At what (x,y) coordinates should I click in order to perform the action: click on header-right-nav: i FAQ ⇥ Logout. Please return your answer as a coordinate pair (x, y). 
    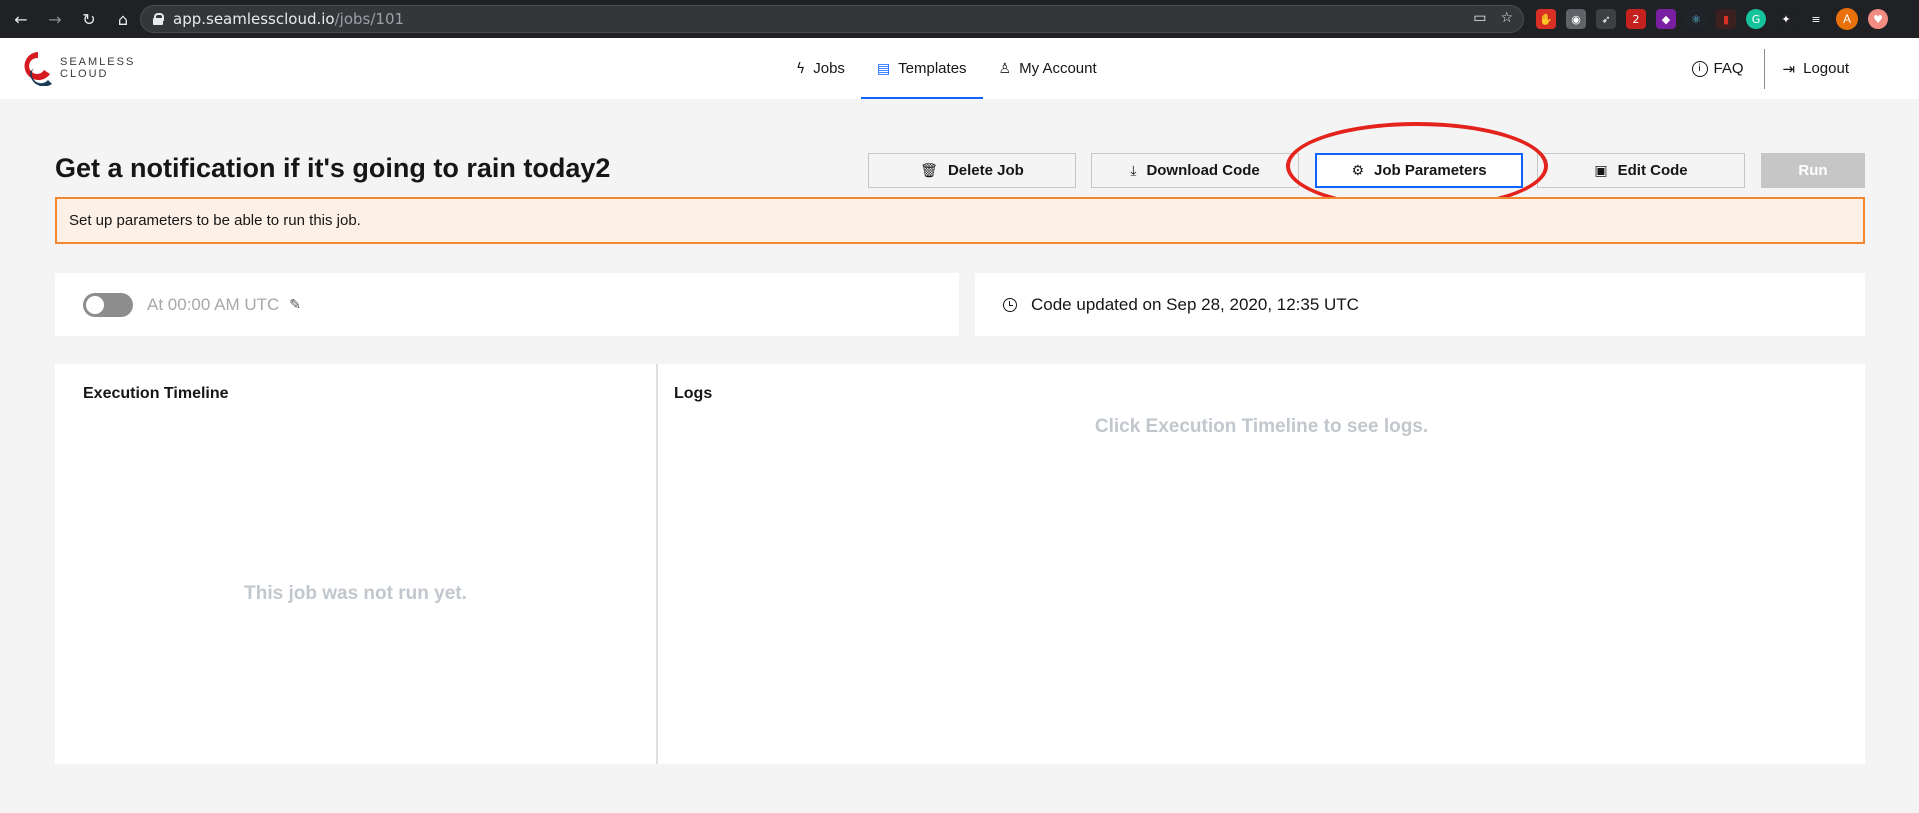
    Looking at the image, I should click on (1770, 68).